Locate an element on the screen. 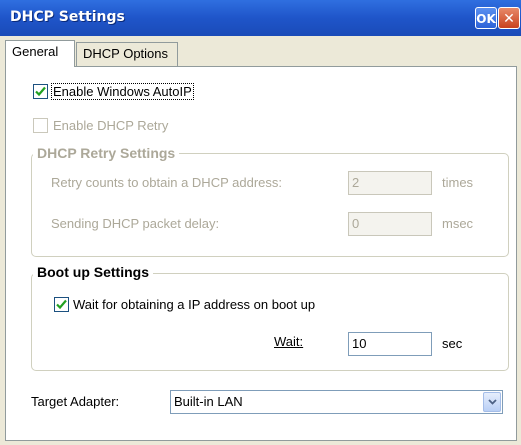 Image resolution: width=521 pixels, height=445 pixels. retry-counts-field: 2 is located at coordinates (390, 183).